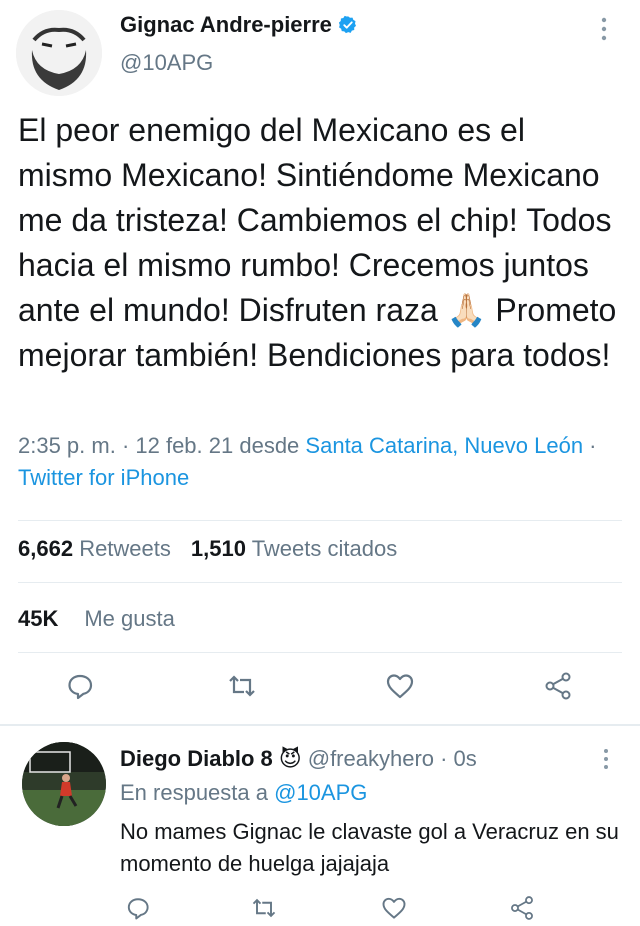  Describe the element at coordinates (166, 63) in the screenshot. I see `author-handle: @10APG` at that location.